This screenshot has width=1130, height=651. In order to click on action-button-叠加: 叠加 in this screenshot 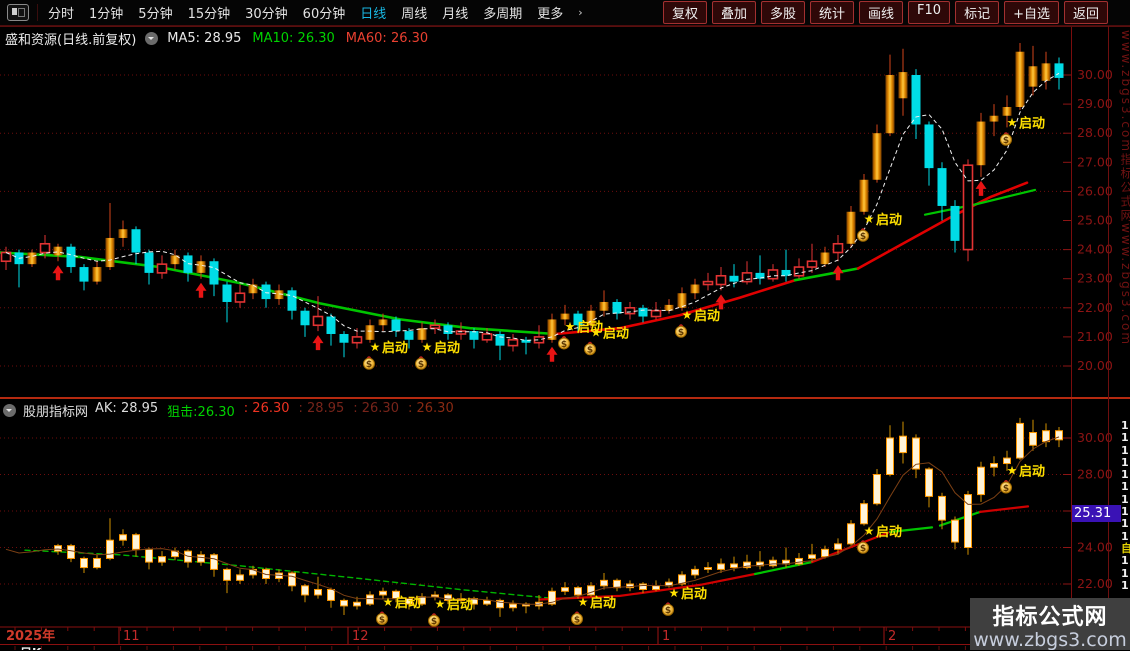, I will do `click(733, 12)`.